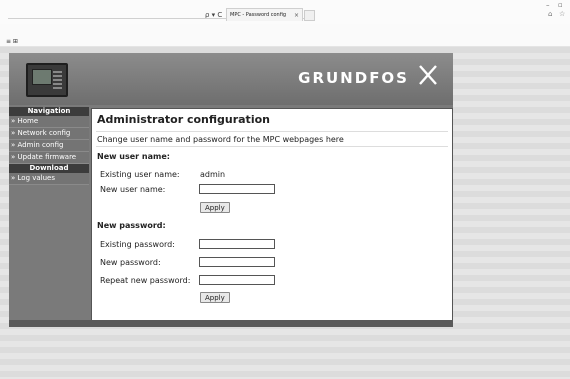 This screenshot has height=379, width=570. I want to click on new-password-field, so click(237, 262).